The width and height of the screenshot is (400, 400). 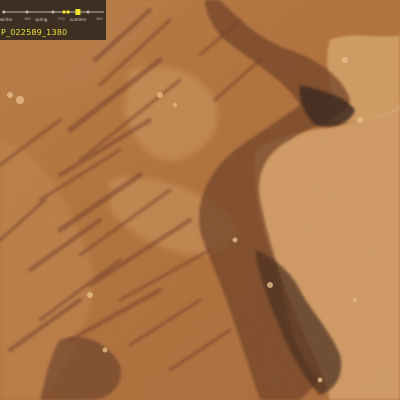 I want to click on image-id-label: P_022589_1380, so click(x=34, y=32).